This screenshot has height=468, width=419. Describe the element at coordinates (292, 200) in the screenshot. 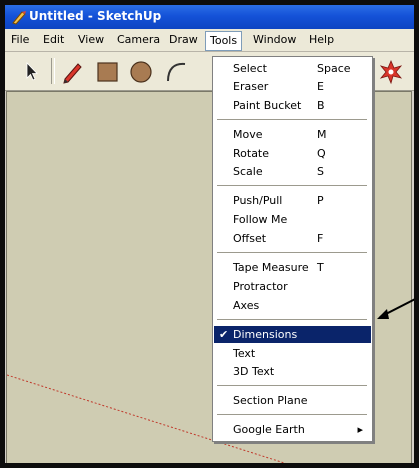

I see `menu-item-push-pull: Push/Pull P` at that location.